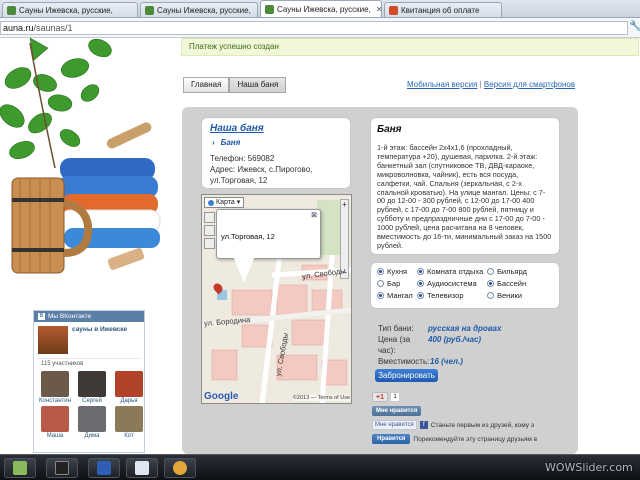  Describe the element at coordinates (242, 158) in the screenshot. I see `sauna-phone: Телефон: 569082` at that location.